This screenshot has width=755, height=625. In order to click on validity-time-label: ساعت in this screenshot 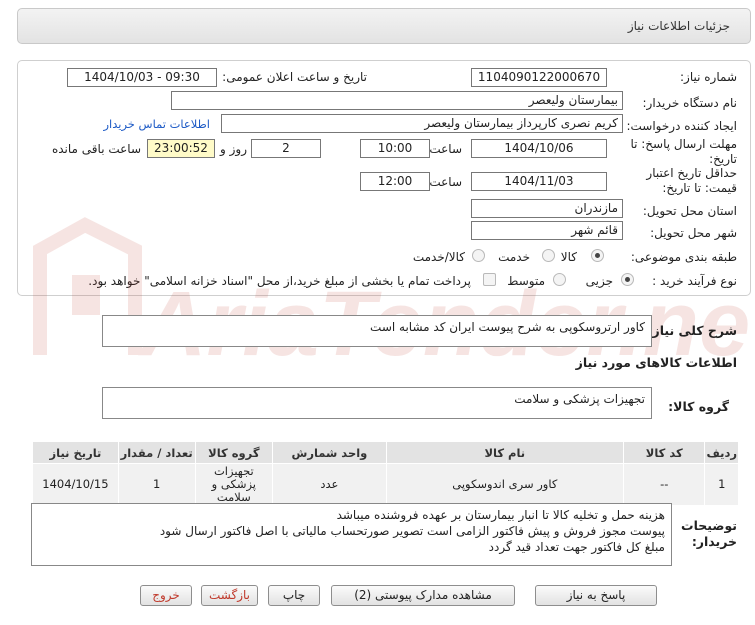, I will do `click(445, 182)`.